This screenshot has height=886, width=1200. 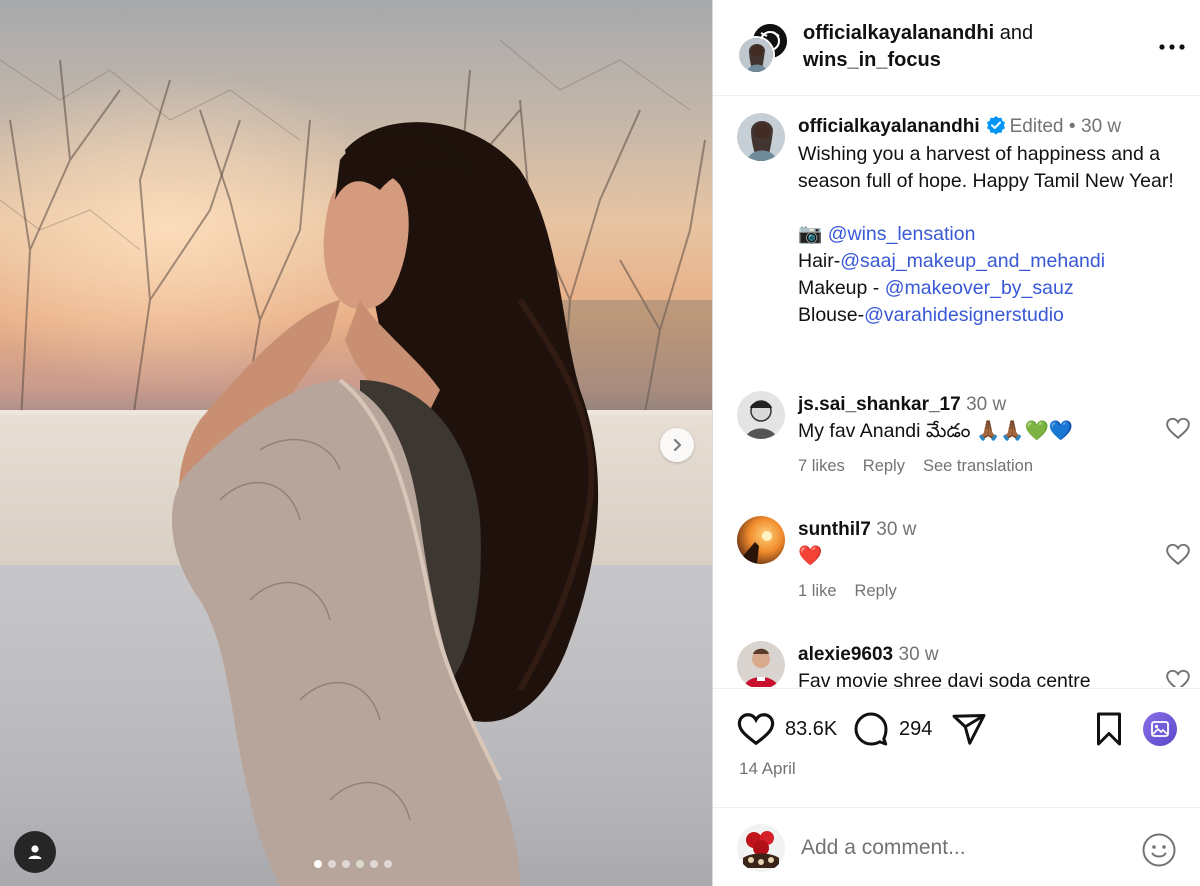 What do you see at coordinates (915, 729) in the screenshot?
I see `comment-count: 294` at bounding box center [915, 729].